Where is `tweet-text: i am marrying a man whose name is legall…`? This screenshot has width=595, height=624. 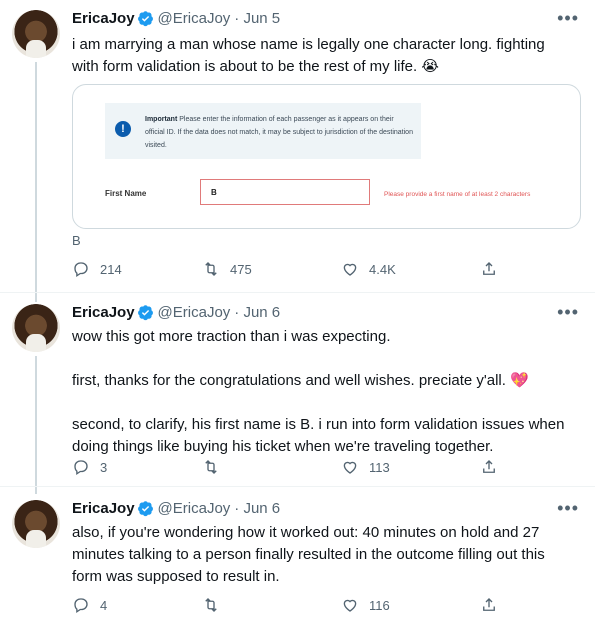
tweet-text: i am marrying a man whose name is legall… is located at coordinates (322, 56).